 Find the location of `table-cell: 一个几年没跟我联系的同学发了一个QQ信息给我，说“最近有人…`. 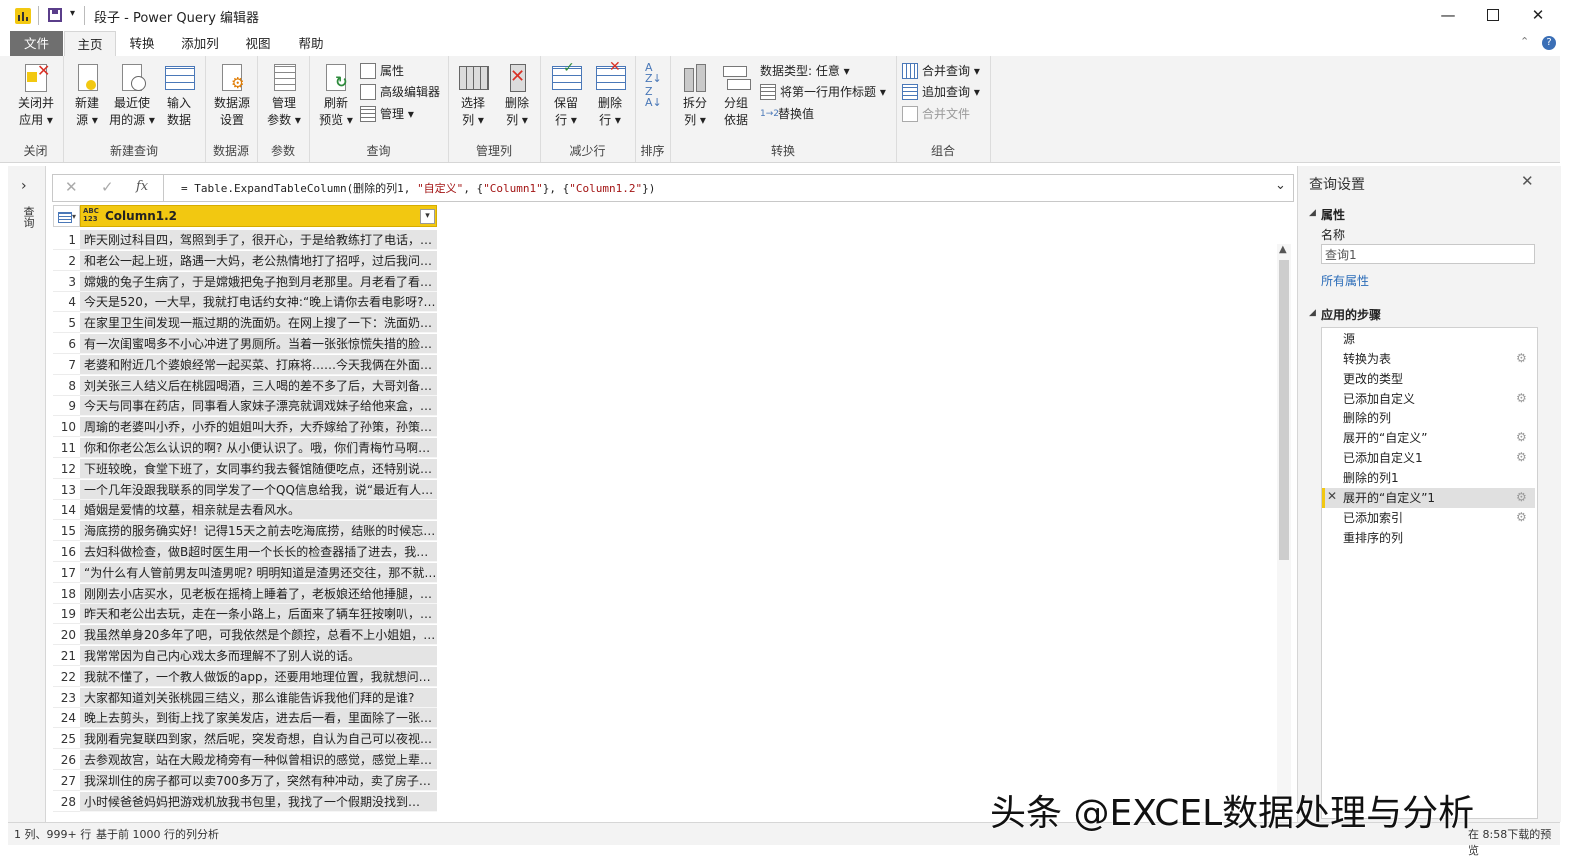

table-cell: 一个几年没跟我联系的同学发了一个QQ信息给我，说“最近有人… is located at coordinates (258, 489).